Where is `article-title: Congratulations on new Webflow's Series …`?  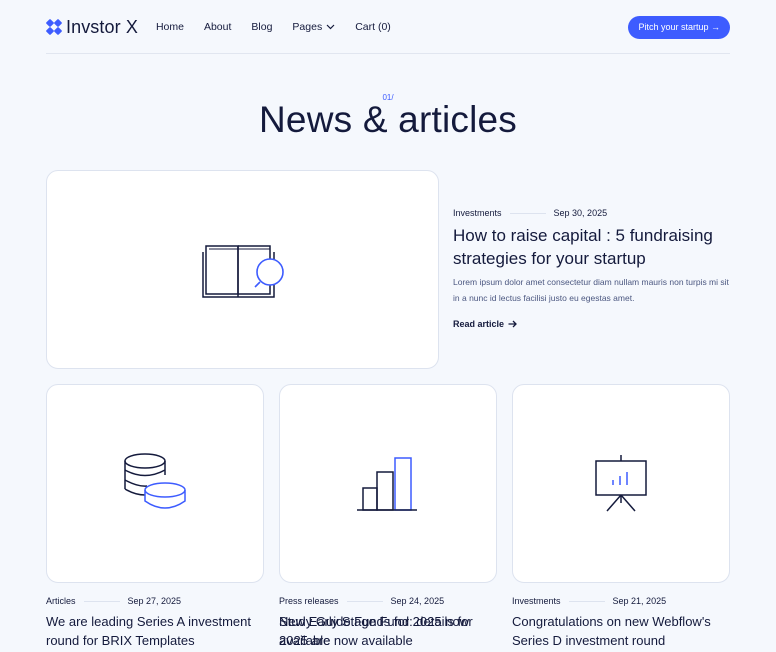 article-title: Congratulations on new Webflow's Series … is located at coordinates (622, 631).